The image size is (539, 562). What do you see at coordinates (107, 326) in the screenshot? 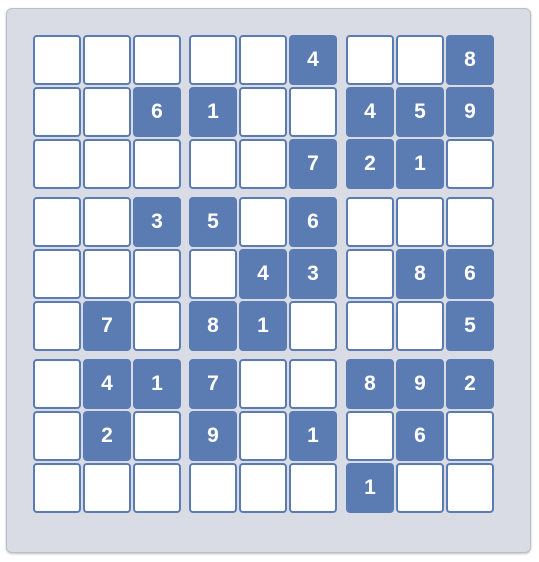
I see `sudoku-cell-r6-c2: 7` at bounding box center [107, 326].